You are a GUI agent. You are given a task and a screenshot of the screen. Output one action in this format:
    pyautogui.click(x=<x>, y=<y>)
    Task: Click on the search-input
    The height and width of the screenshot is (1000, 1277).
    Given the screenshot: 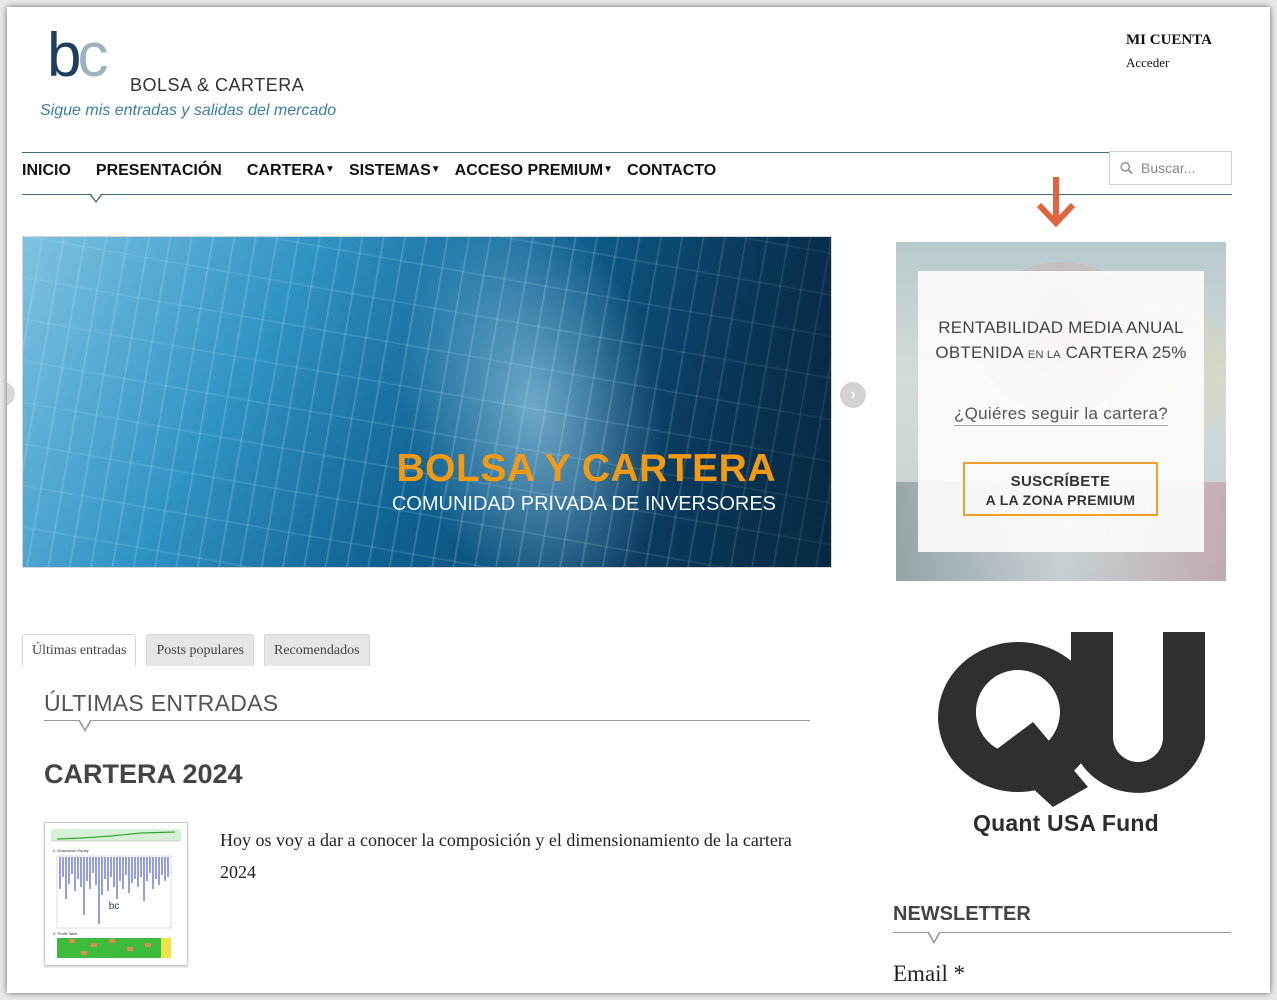 What is the action you would take?
    pyautogui.click(x=1186, y=168)
    